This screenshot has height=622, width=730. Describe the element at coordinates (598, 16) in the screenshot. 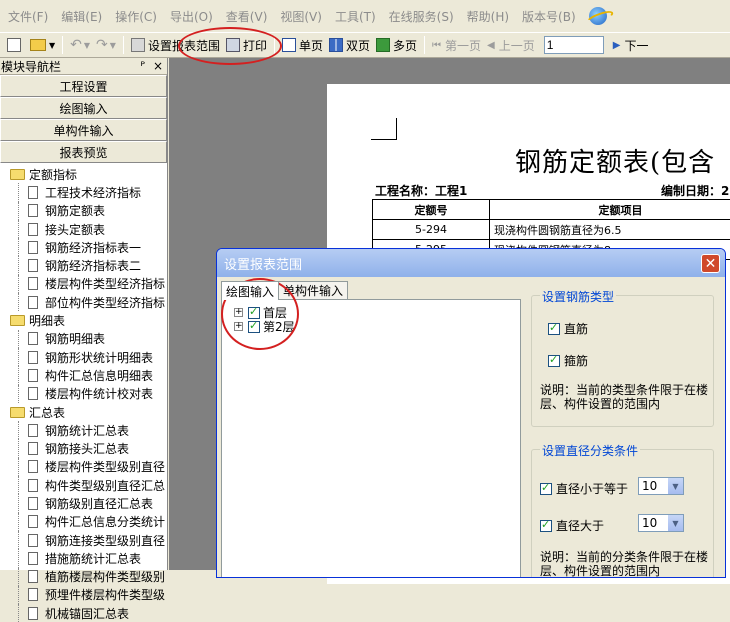

I see `browser-icon` at that location.